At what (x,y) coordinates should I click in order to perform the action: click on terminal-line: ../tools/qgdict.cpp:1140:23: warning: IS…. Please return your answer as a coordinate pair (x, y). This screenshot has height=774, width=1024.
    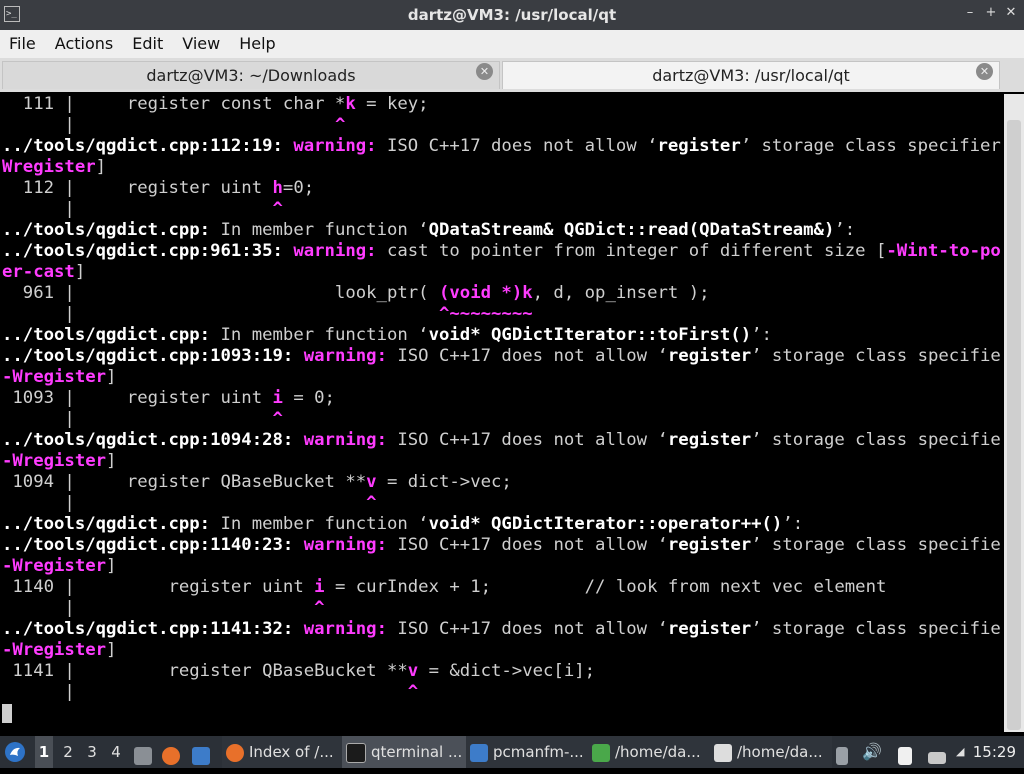
    Looking at the image, I should click on (502, 545).